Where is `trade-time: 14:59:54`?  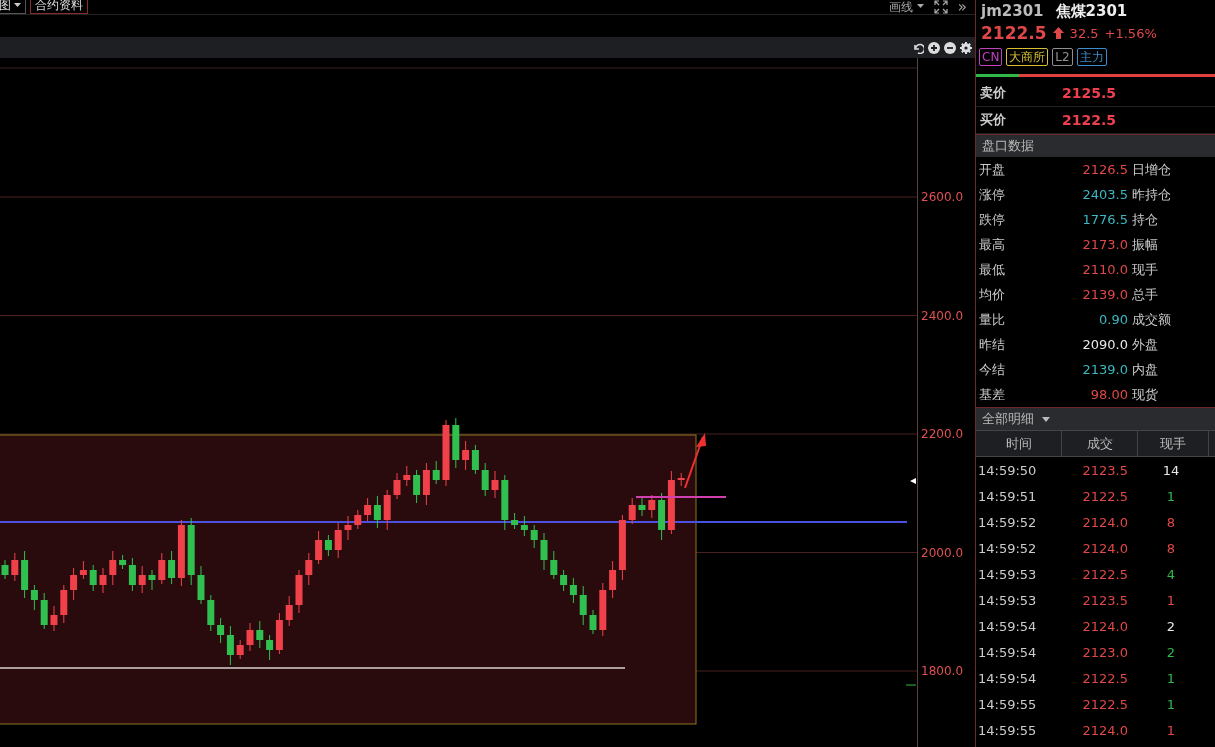 trade-time: 14:59:54 is located at coordinates (1007, 678).